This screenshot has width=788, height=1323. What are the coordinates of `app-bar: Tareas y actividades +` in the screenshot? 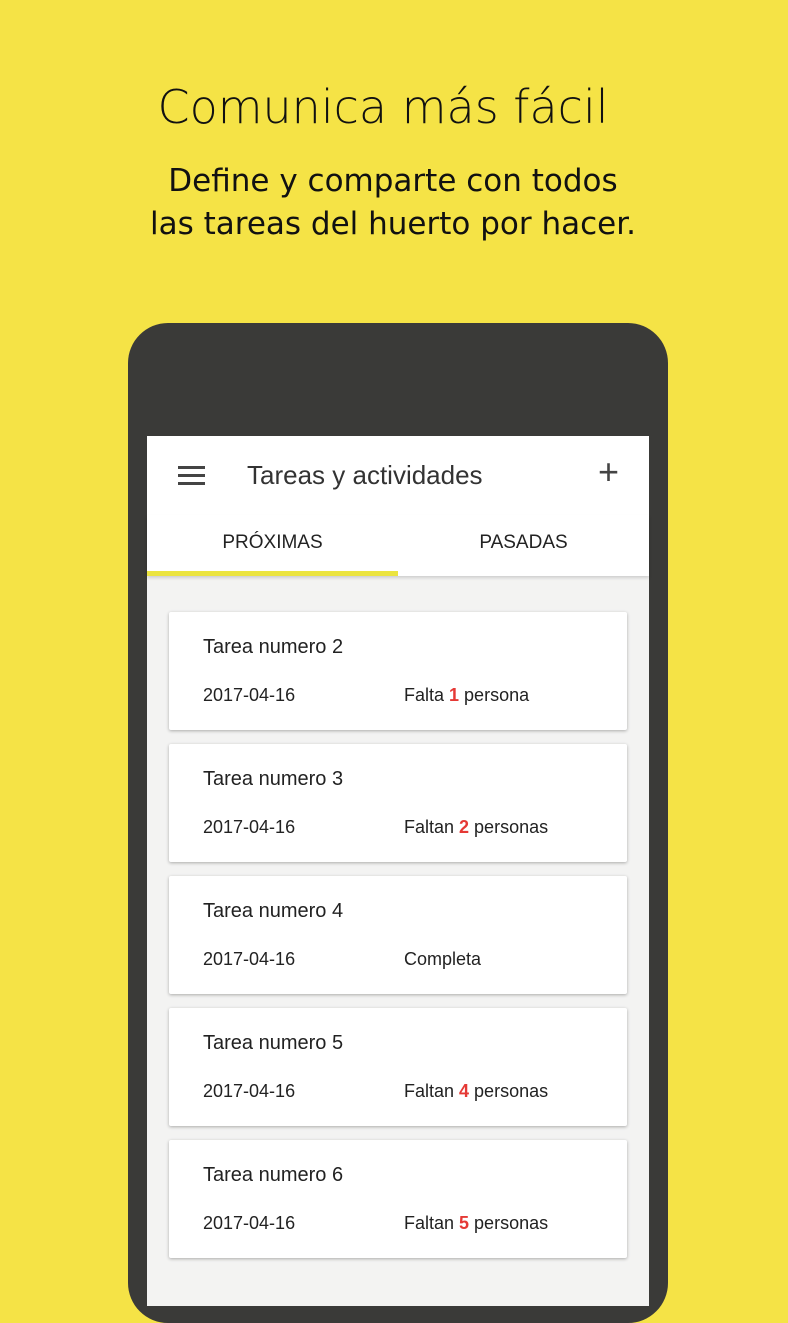 It's located at (398, 475).